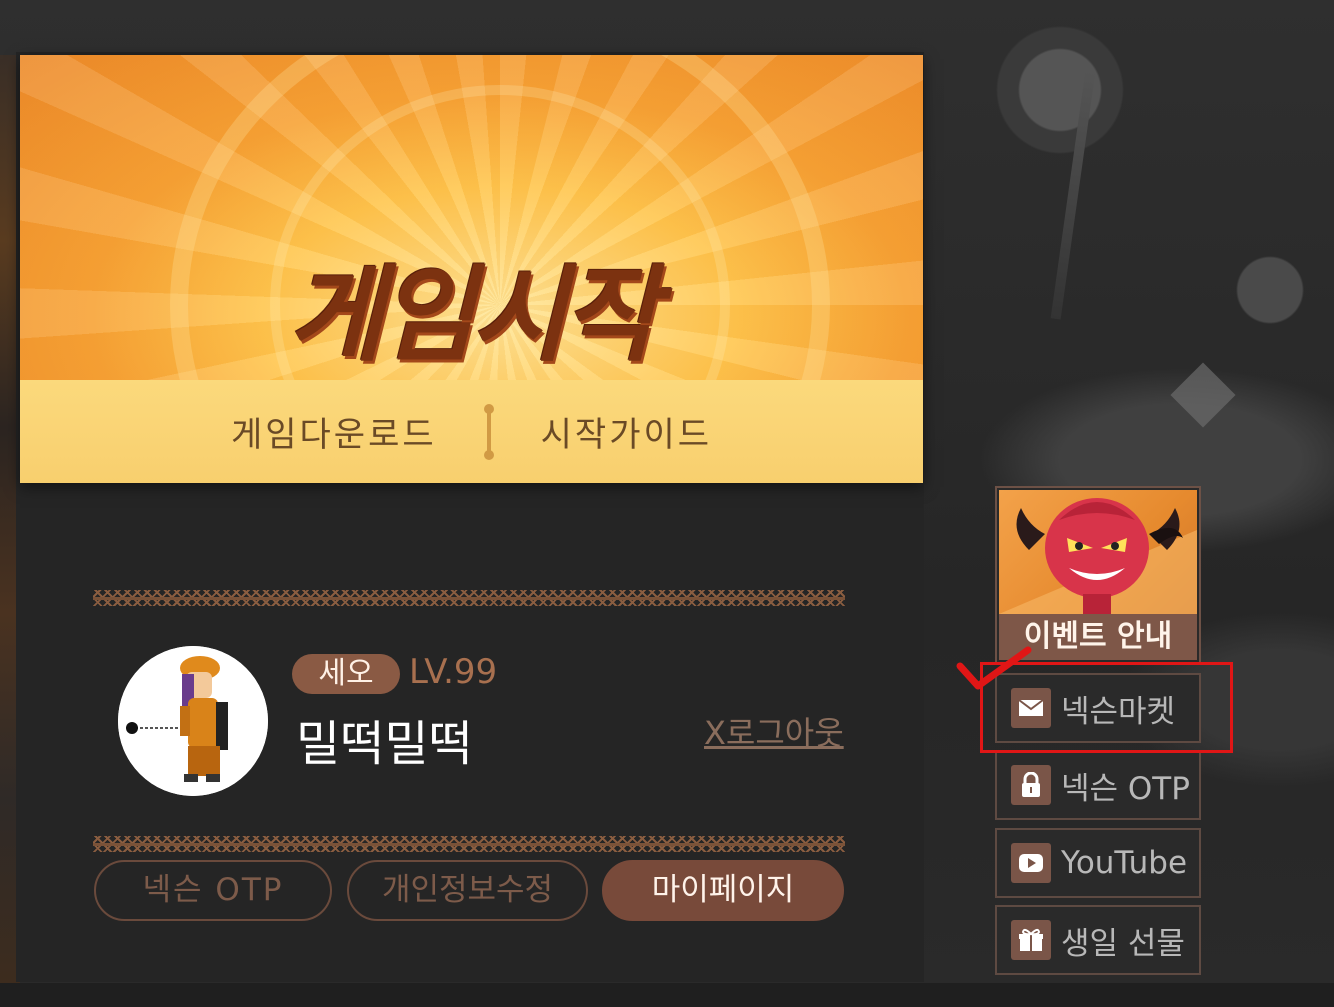 This screenshot has height=1007, width=1334. Describe the element at coordinates (774, 731) in the screenshot. I see `logout-link: X로그아웃` at that location.